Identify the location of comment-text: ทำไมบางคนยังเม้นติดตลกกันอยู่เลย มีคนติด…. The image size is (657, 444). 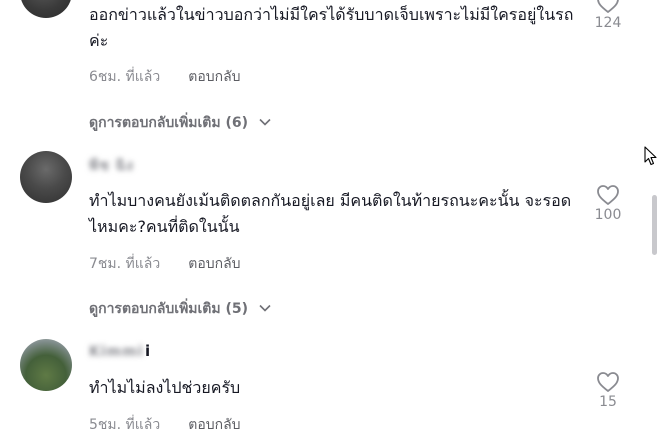
(330, 213).